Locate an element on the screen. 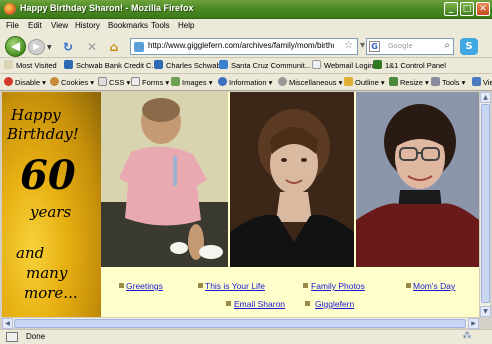 The height and width of the screenshot is (344, 492). maximize-button: □ is located at coordinates (467, 9).